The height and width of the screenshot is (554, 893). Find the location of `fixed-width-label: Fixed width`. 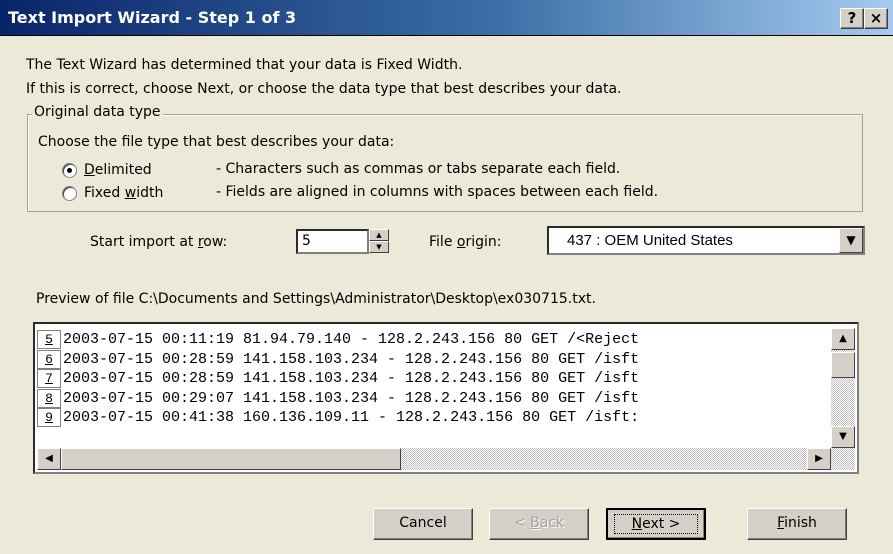

fixed-width-label: Fixed width is located at coordinates (144, 193).